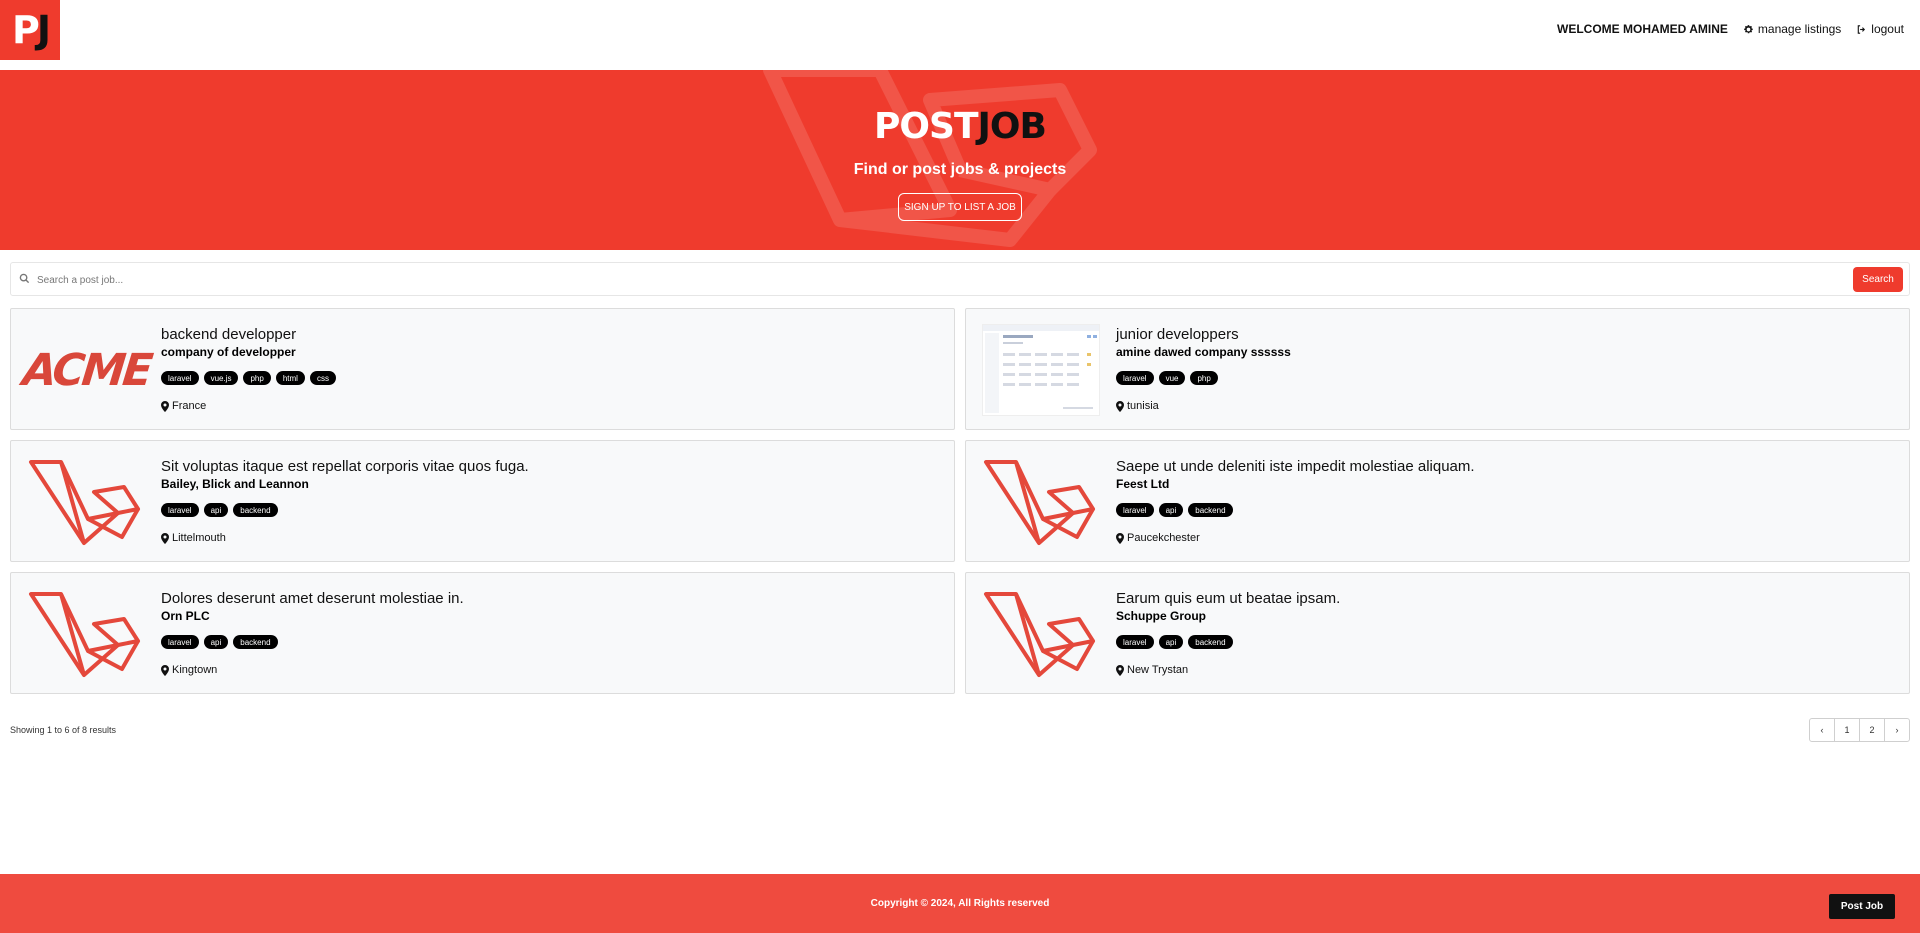 The width and height of the screenshot is (1920, 933). What do you see at coordinates (228, 352) in the screenshot?
I see `company-name: company of developper` at bounding box center [228, 352].